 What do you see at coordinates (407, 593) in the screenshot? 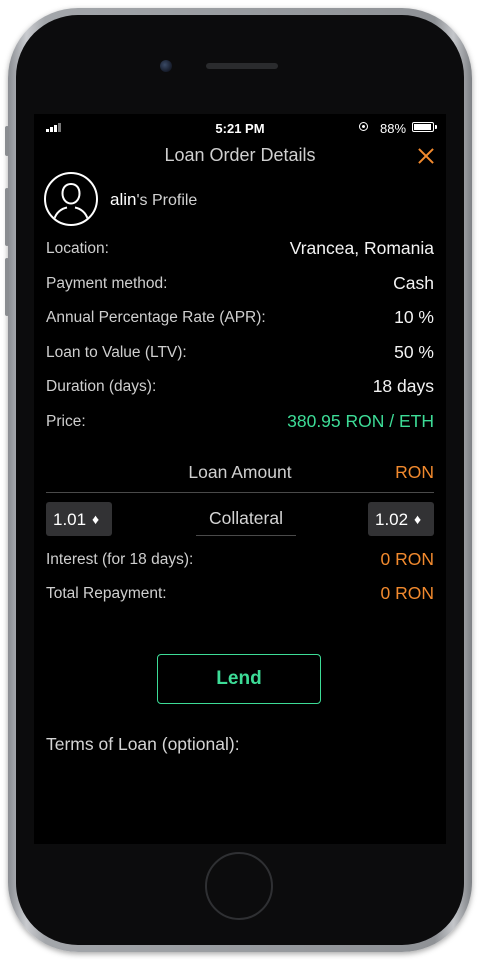
I see `total-repayment-value: 0 RON` at bounding box center [407, 593].